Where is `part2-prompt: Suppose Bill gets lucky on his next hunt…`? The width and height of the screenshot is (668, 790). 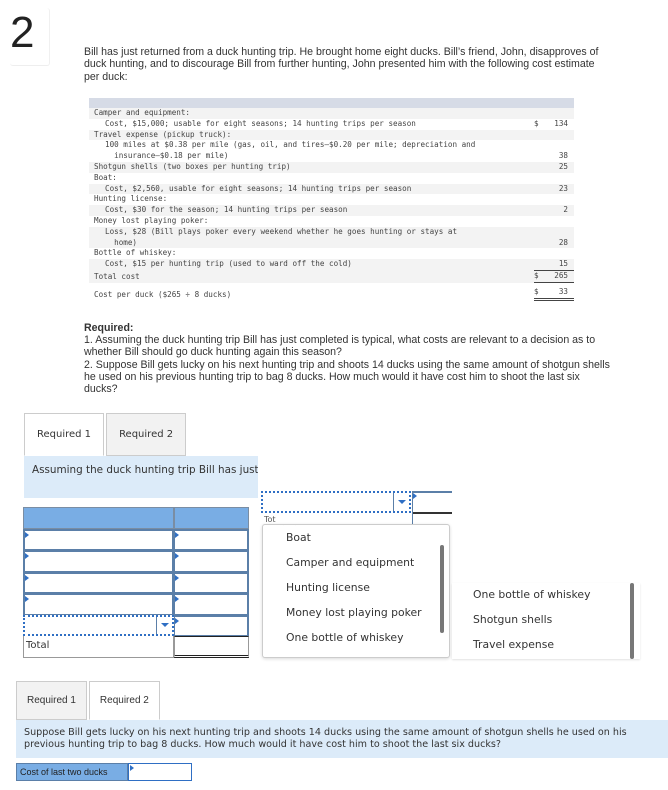
part2-prompt: Suppose Bill gets lucky on his next hunt… is located at coordinates (342, 739).